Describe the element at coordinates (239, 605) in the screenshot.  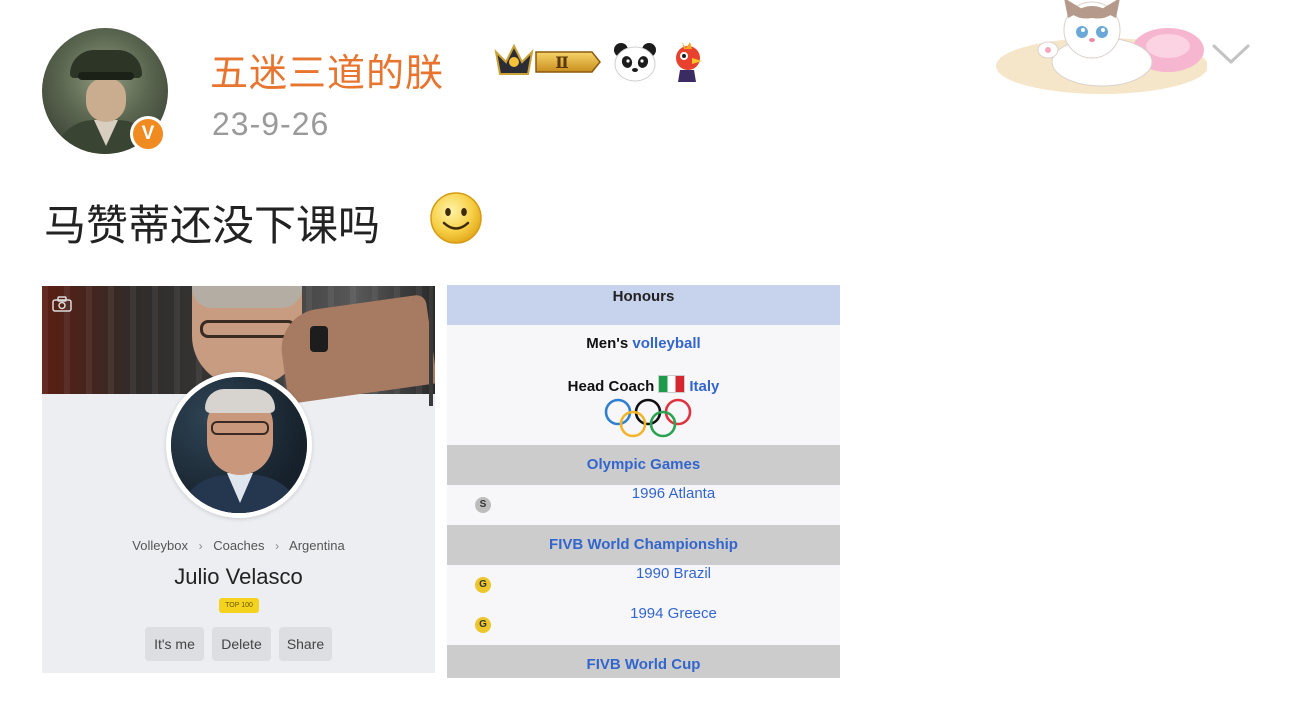
I see `top-100-badge: TOP 100` at that location.